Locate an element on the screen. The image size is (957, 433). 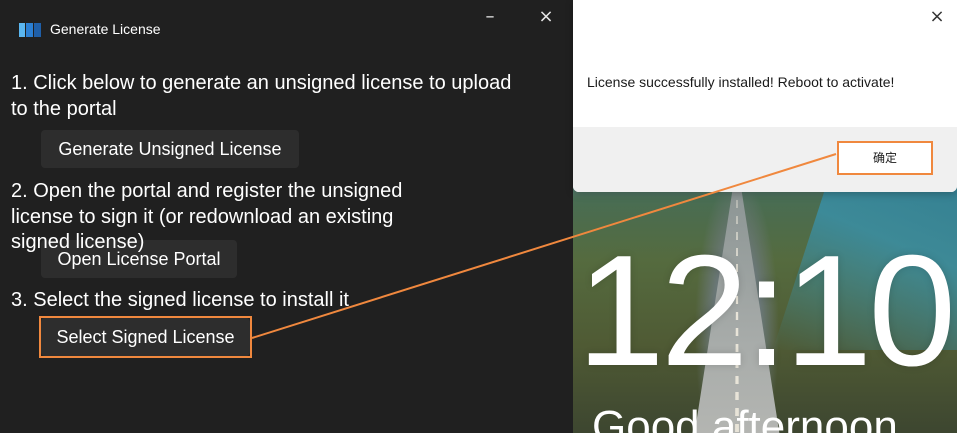
ok-button: 确定 is located at coordinates (885, 158).